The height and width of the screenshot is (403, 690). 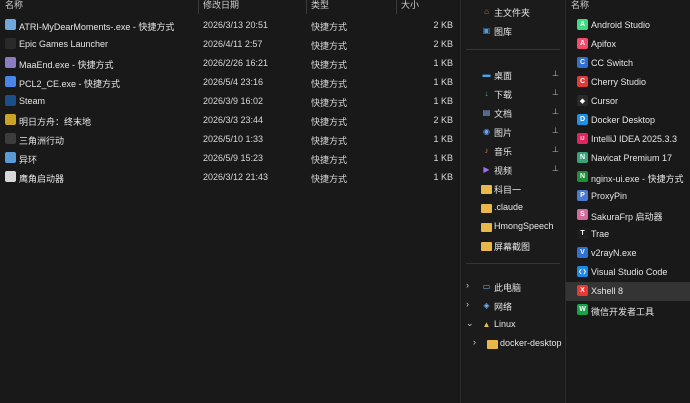 I want to click on app-row: W 微信开发者工具, so click(x=628, y=310).